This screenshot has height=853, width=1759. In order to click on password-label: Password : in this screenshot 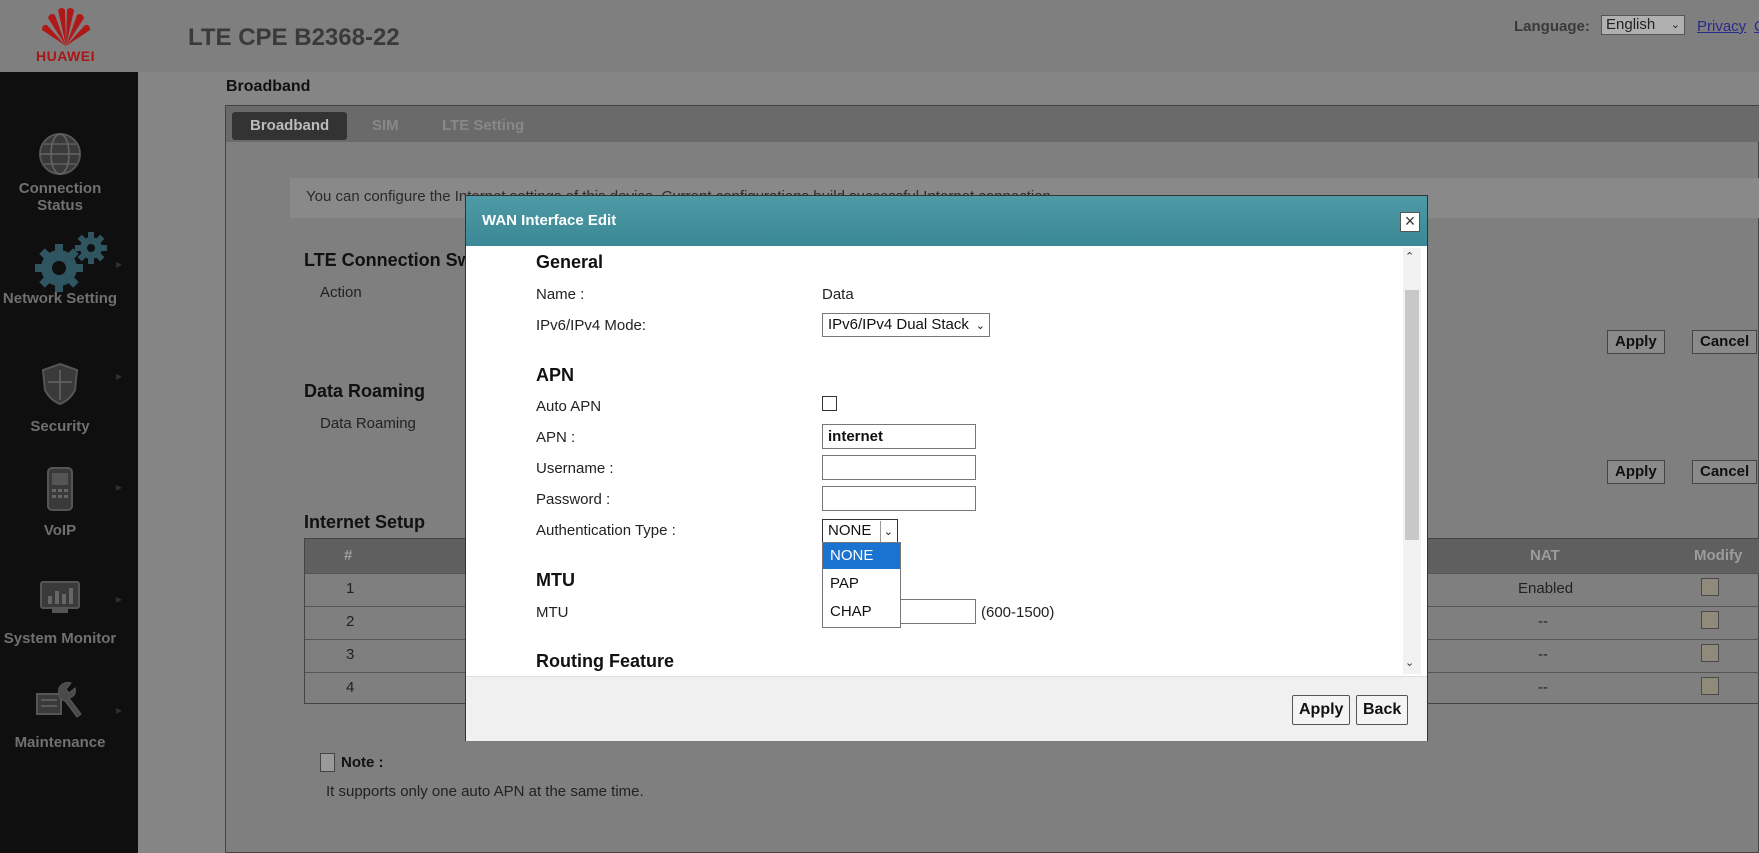, I will do `click(573, 499)`.